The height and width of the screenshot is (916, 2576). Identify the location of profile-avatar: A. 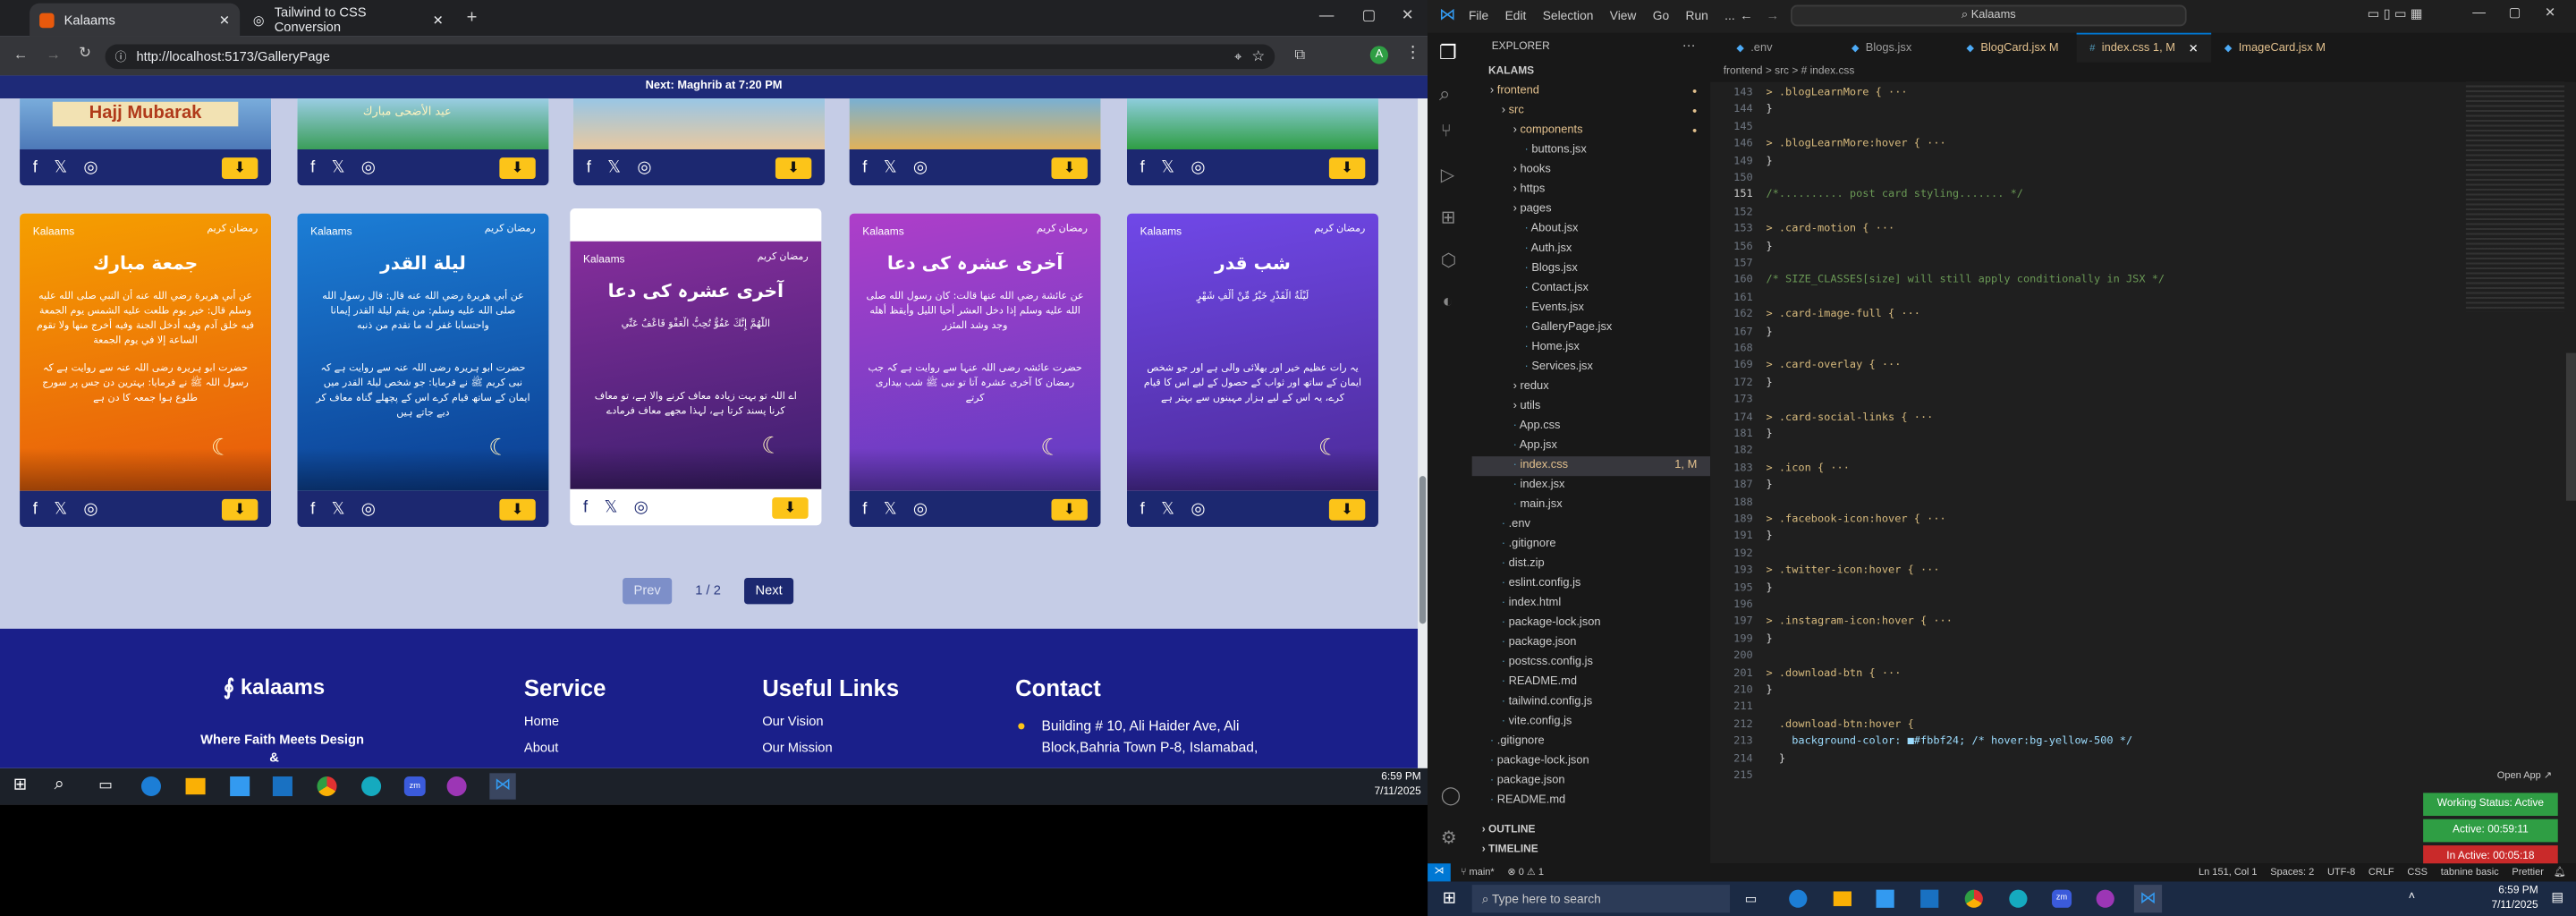
(1379, 55).